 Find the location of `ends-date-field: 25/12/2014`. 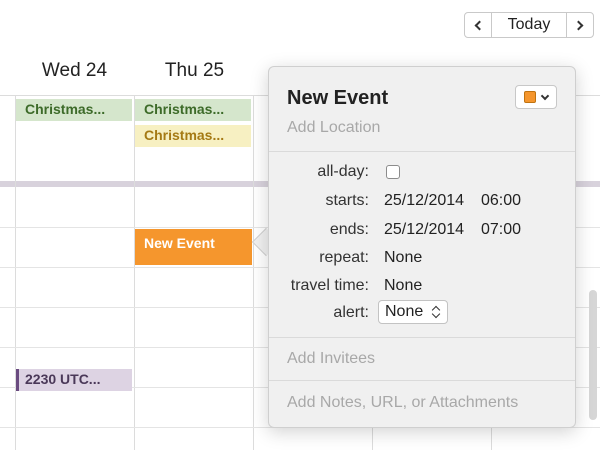

ends-date-field: 25/12/2014 is located at coordinates (424, 230).